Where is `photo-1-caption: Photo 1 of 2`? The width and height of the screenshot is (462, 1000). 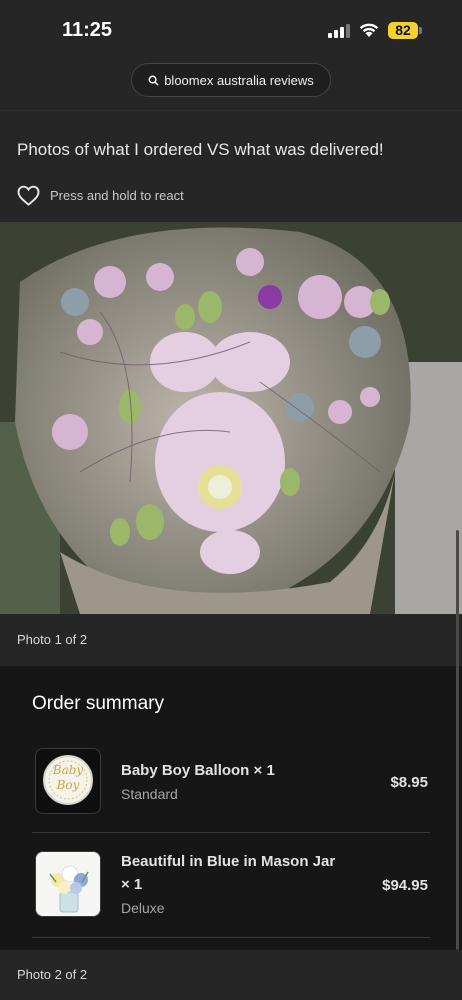 photo-1-caption: Photo 1 of 2 is located at coordinates (52, 639).